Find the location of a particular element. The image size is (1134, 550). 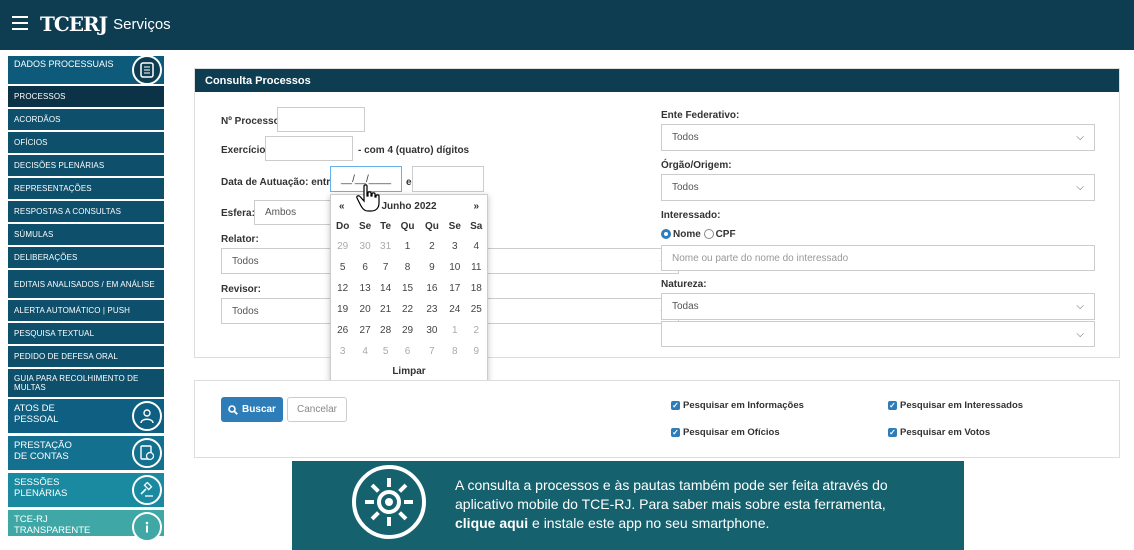

sidebar-section-prestacao-contas: PRESTAÇÃO DE CONTAS is located at coordinates (86, 453).